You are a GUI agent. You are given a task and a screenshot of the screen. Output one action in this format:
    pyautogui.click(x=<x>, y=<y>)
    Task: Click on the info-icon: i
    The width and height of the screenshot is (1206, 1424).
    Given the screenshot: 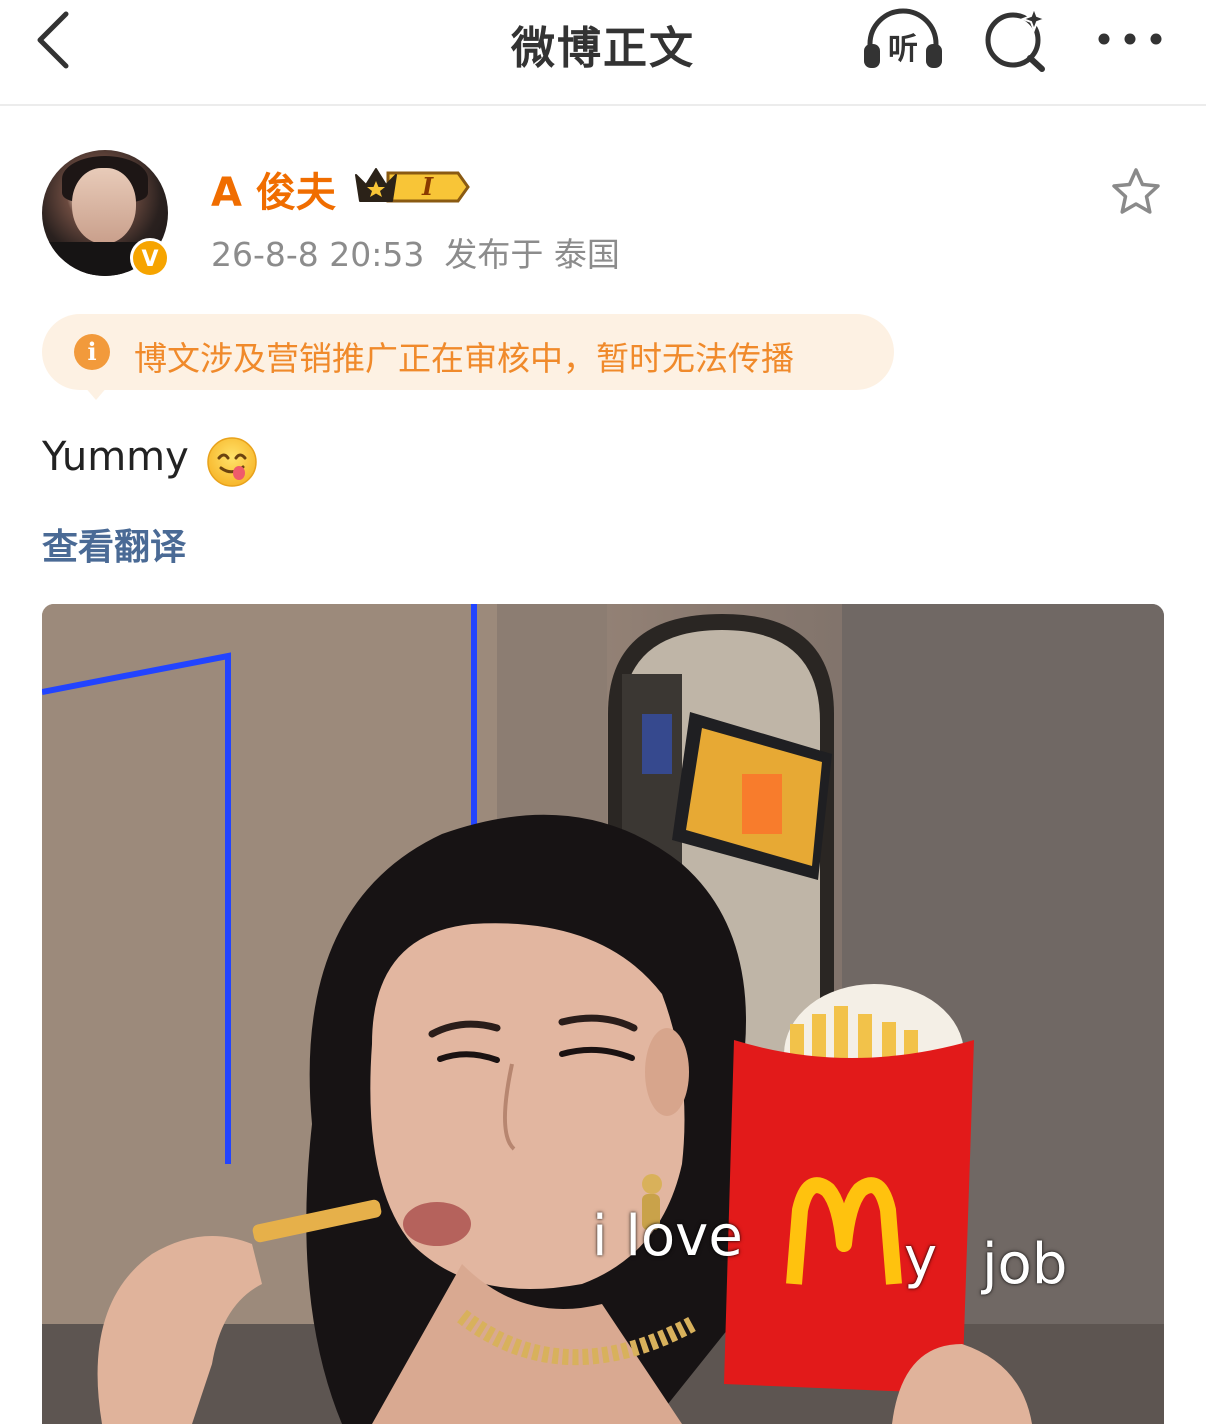 What is the action you would take?
    pyautogui.click(x=92, y=352)
    